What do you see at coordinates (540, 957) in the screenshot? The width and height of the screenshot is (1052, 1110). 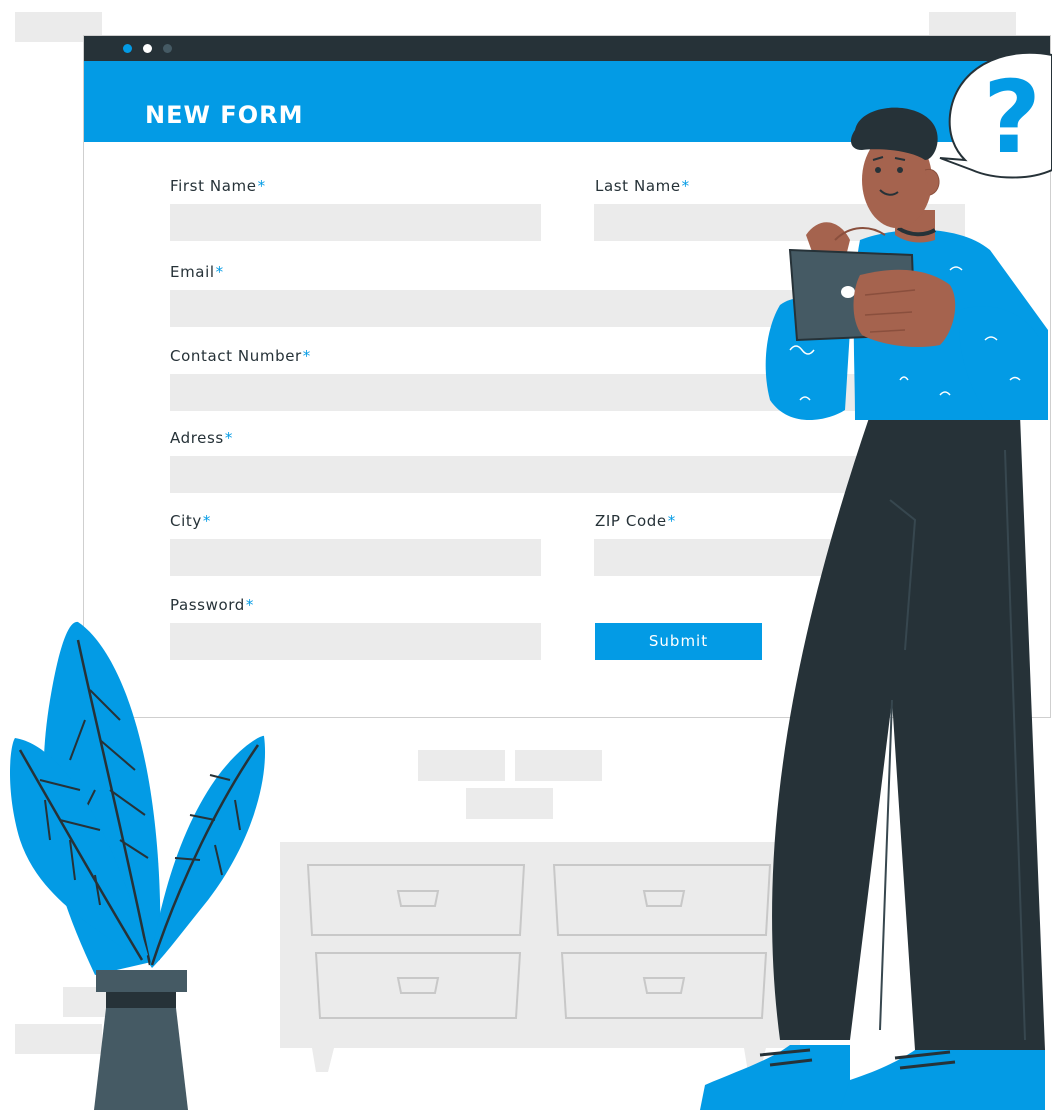 I see `cabinet-illustration` at bounding box center [540, 957].